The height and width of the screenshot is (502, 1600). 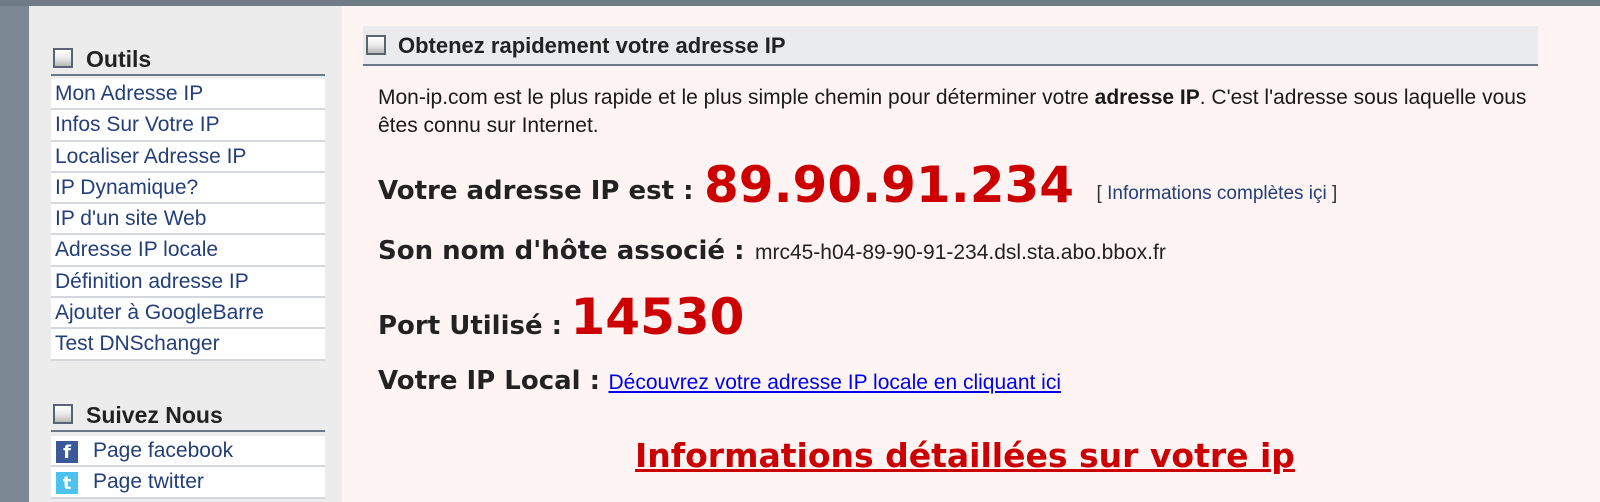 I want to click on sidebar-link-ip-locale: Adresse IP locale, so click(x=136, y=250).